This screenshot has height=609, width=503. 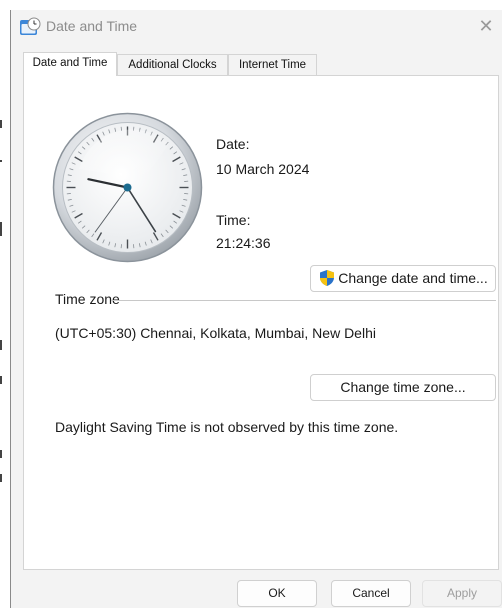 I want to click on date-label: Date:, so click(x=233, y=144).